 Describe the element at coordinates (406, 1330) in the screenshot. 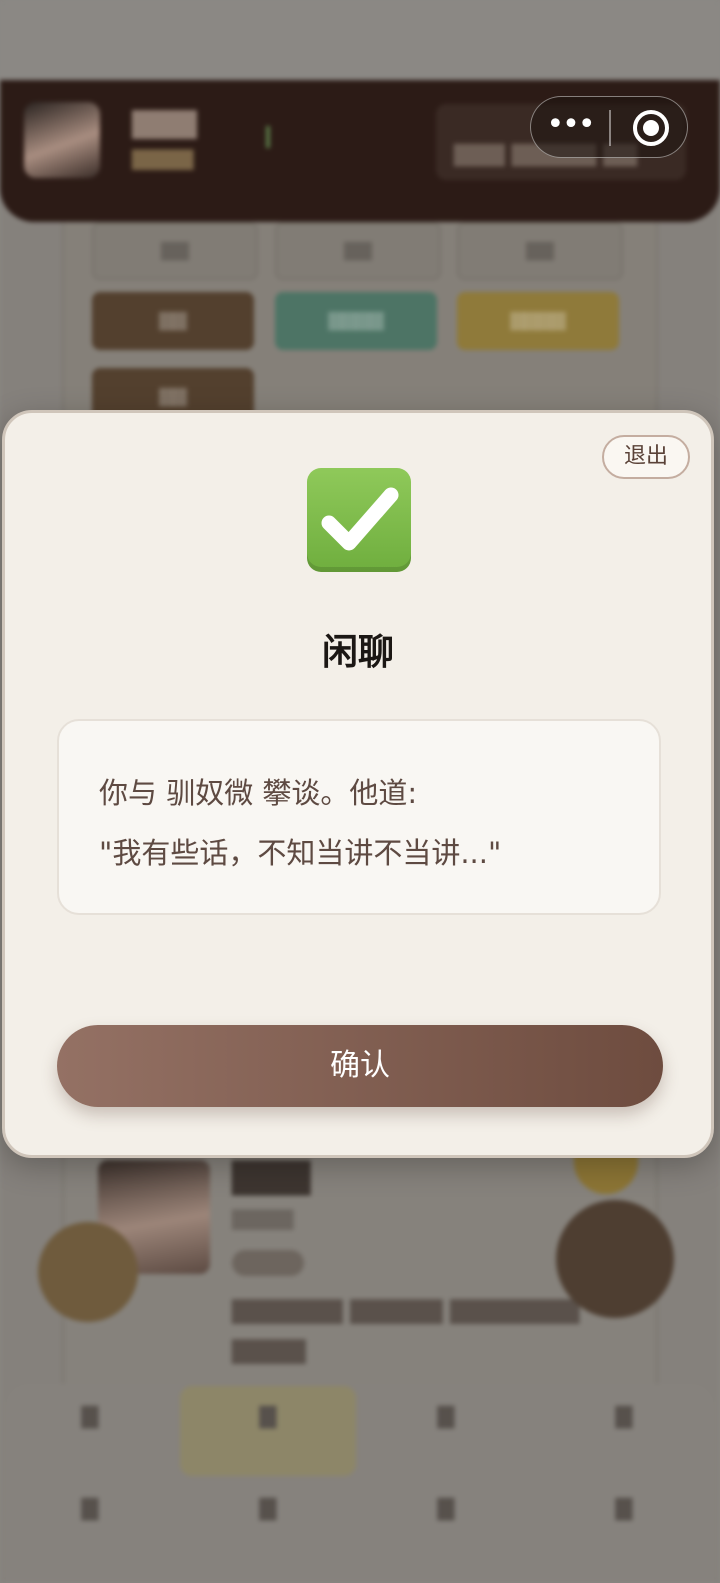

I see `npc-quote-blurred: ▇▇▇▇▇▇ ▇▇▇▇▇ ▇▇▇▇▇▇▇ ▇▇▇▇` at that location.